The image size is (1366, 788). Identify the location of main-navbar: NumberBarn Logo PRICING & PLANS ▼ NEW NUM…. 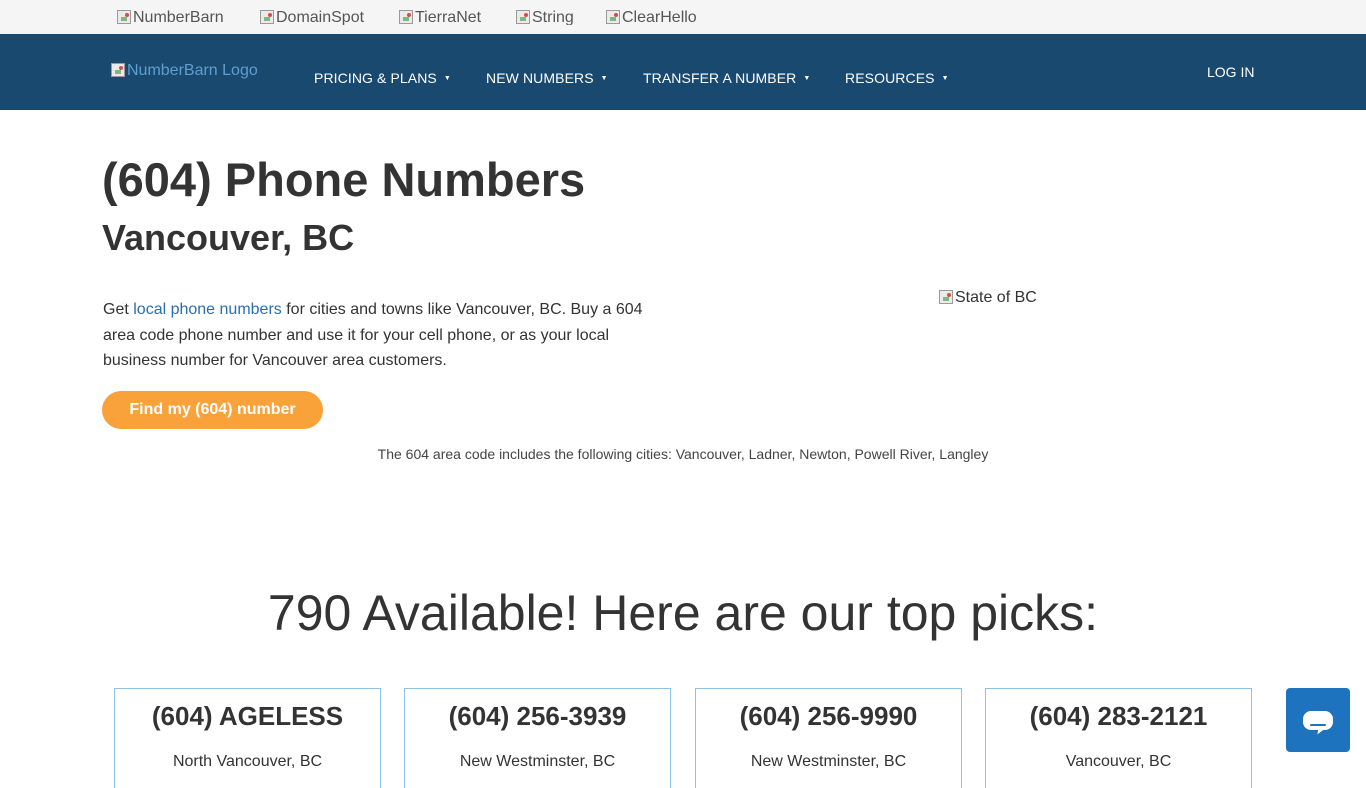
(683, 72).